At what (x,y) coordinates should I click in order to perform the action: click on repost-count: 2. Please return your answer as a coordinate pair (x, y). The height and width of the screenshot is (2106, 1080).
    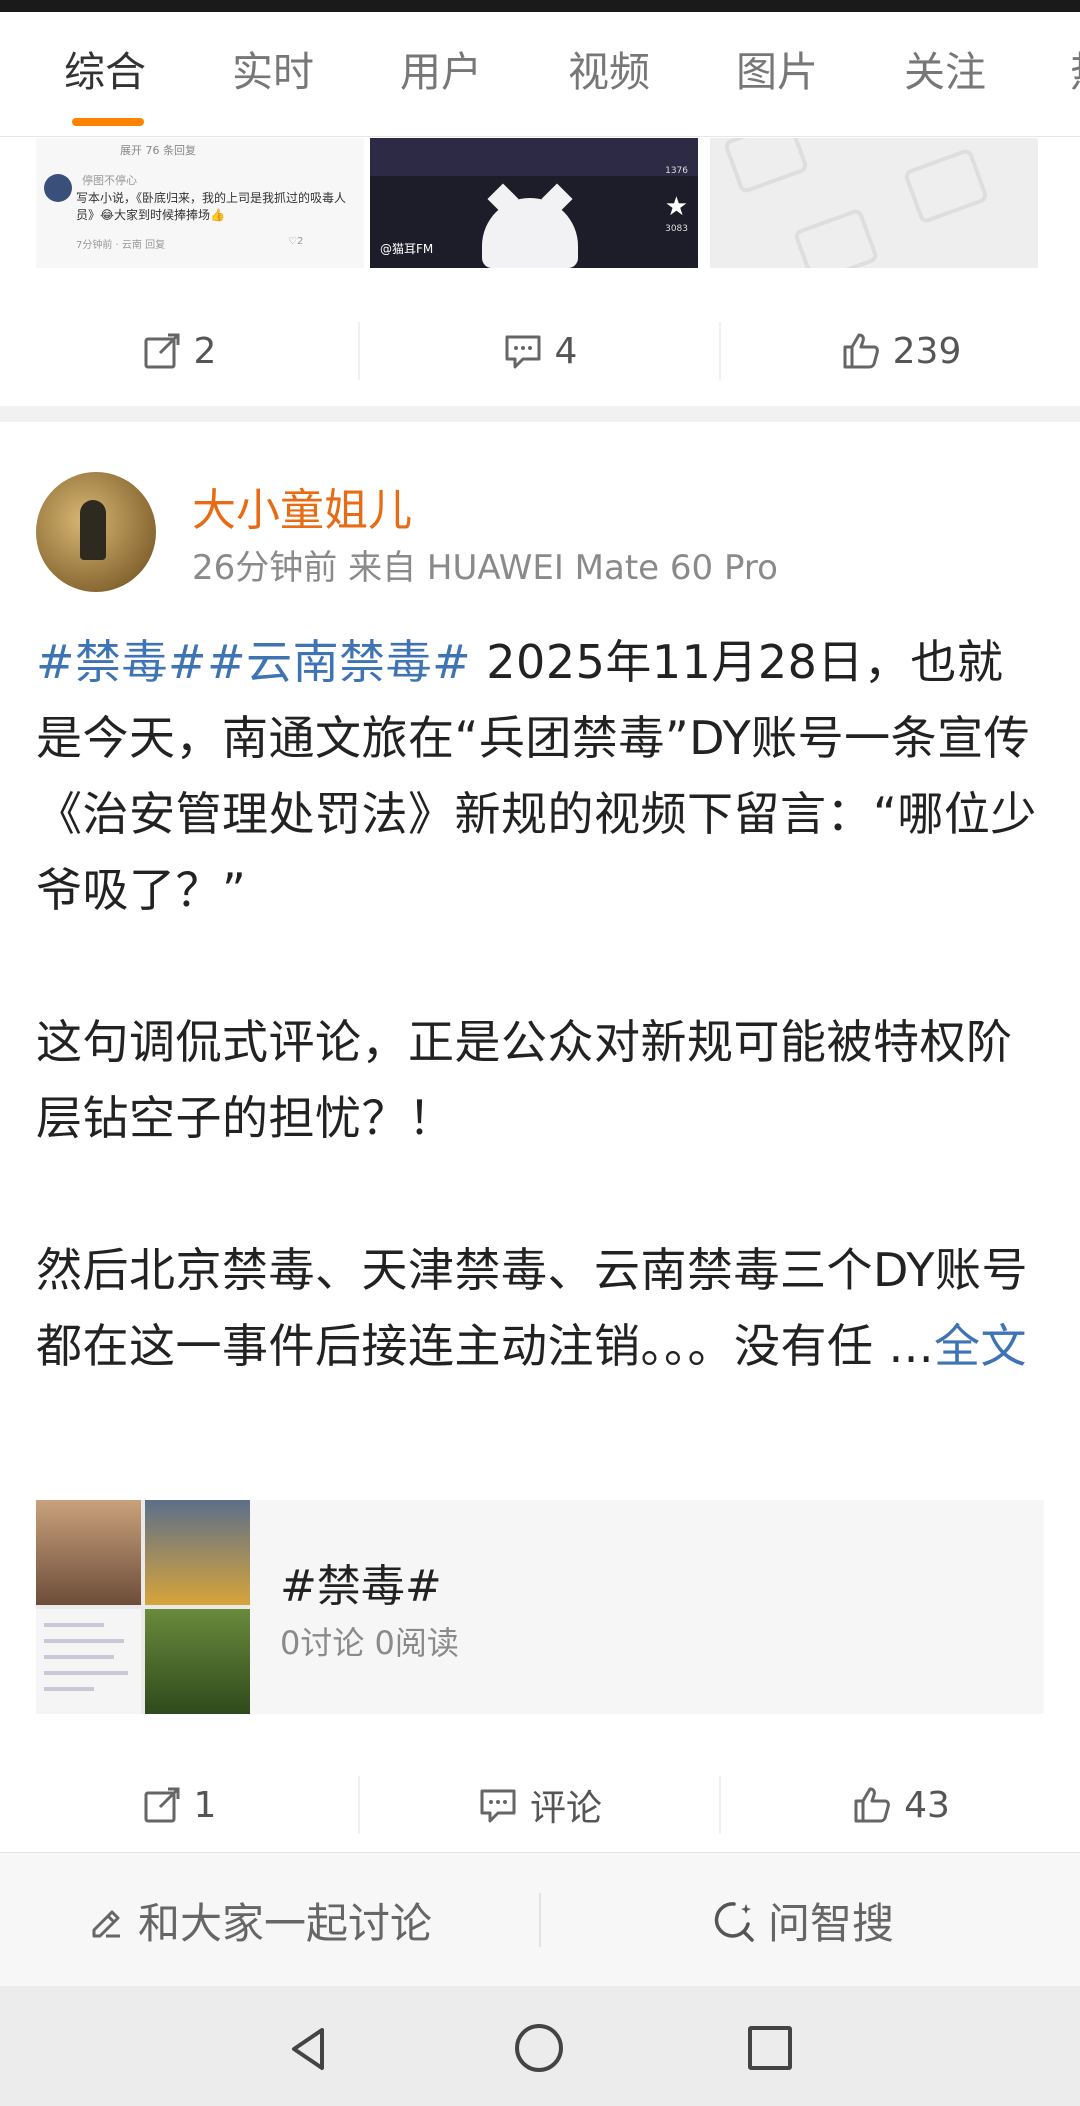
    Looking at the image, I should click on (205, 351).